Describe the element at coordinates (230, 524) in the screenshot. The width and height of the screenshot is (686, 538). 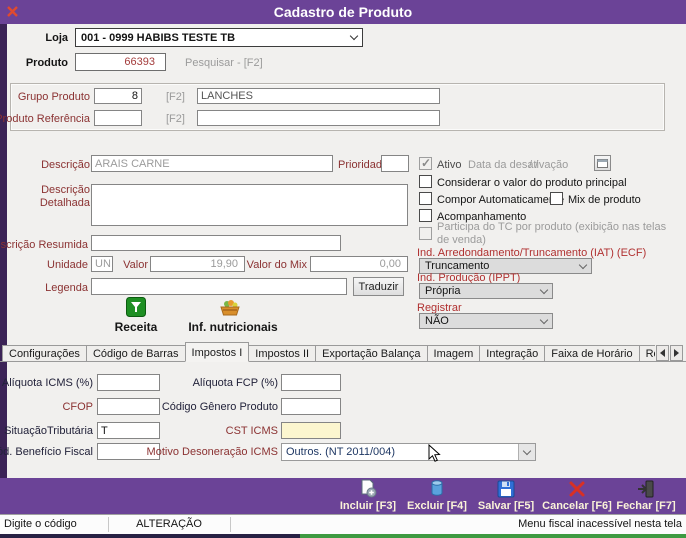
I see `status-separator` at that location.